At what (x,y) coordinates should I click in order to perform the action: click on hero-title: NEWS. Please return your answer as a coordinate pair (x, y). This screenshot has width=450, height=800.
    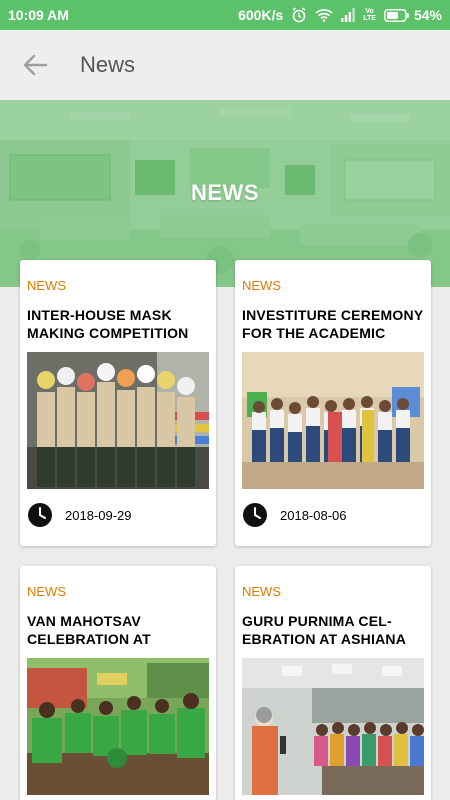
    Looking at the image, I should click on (225, 192).